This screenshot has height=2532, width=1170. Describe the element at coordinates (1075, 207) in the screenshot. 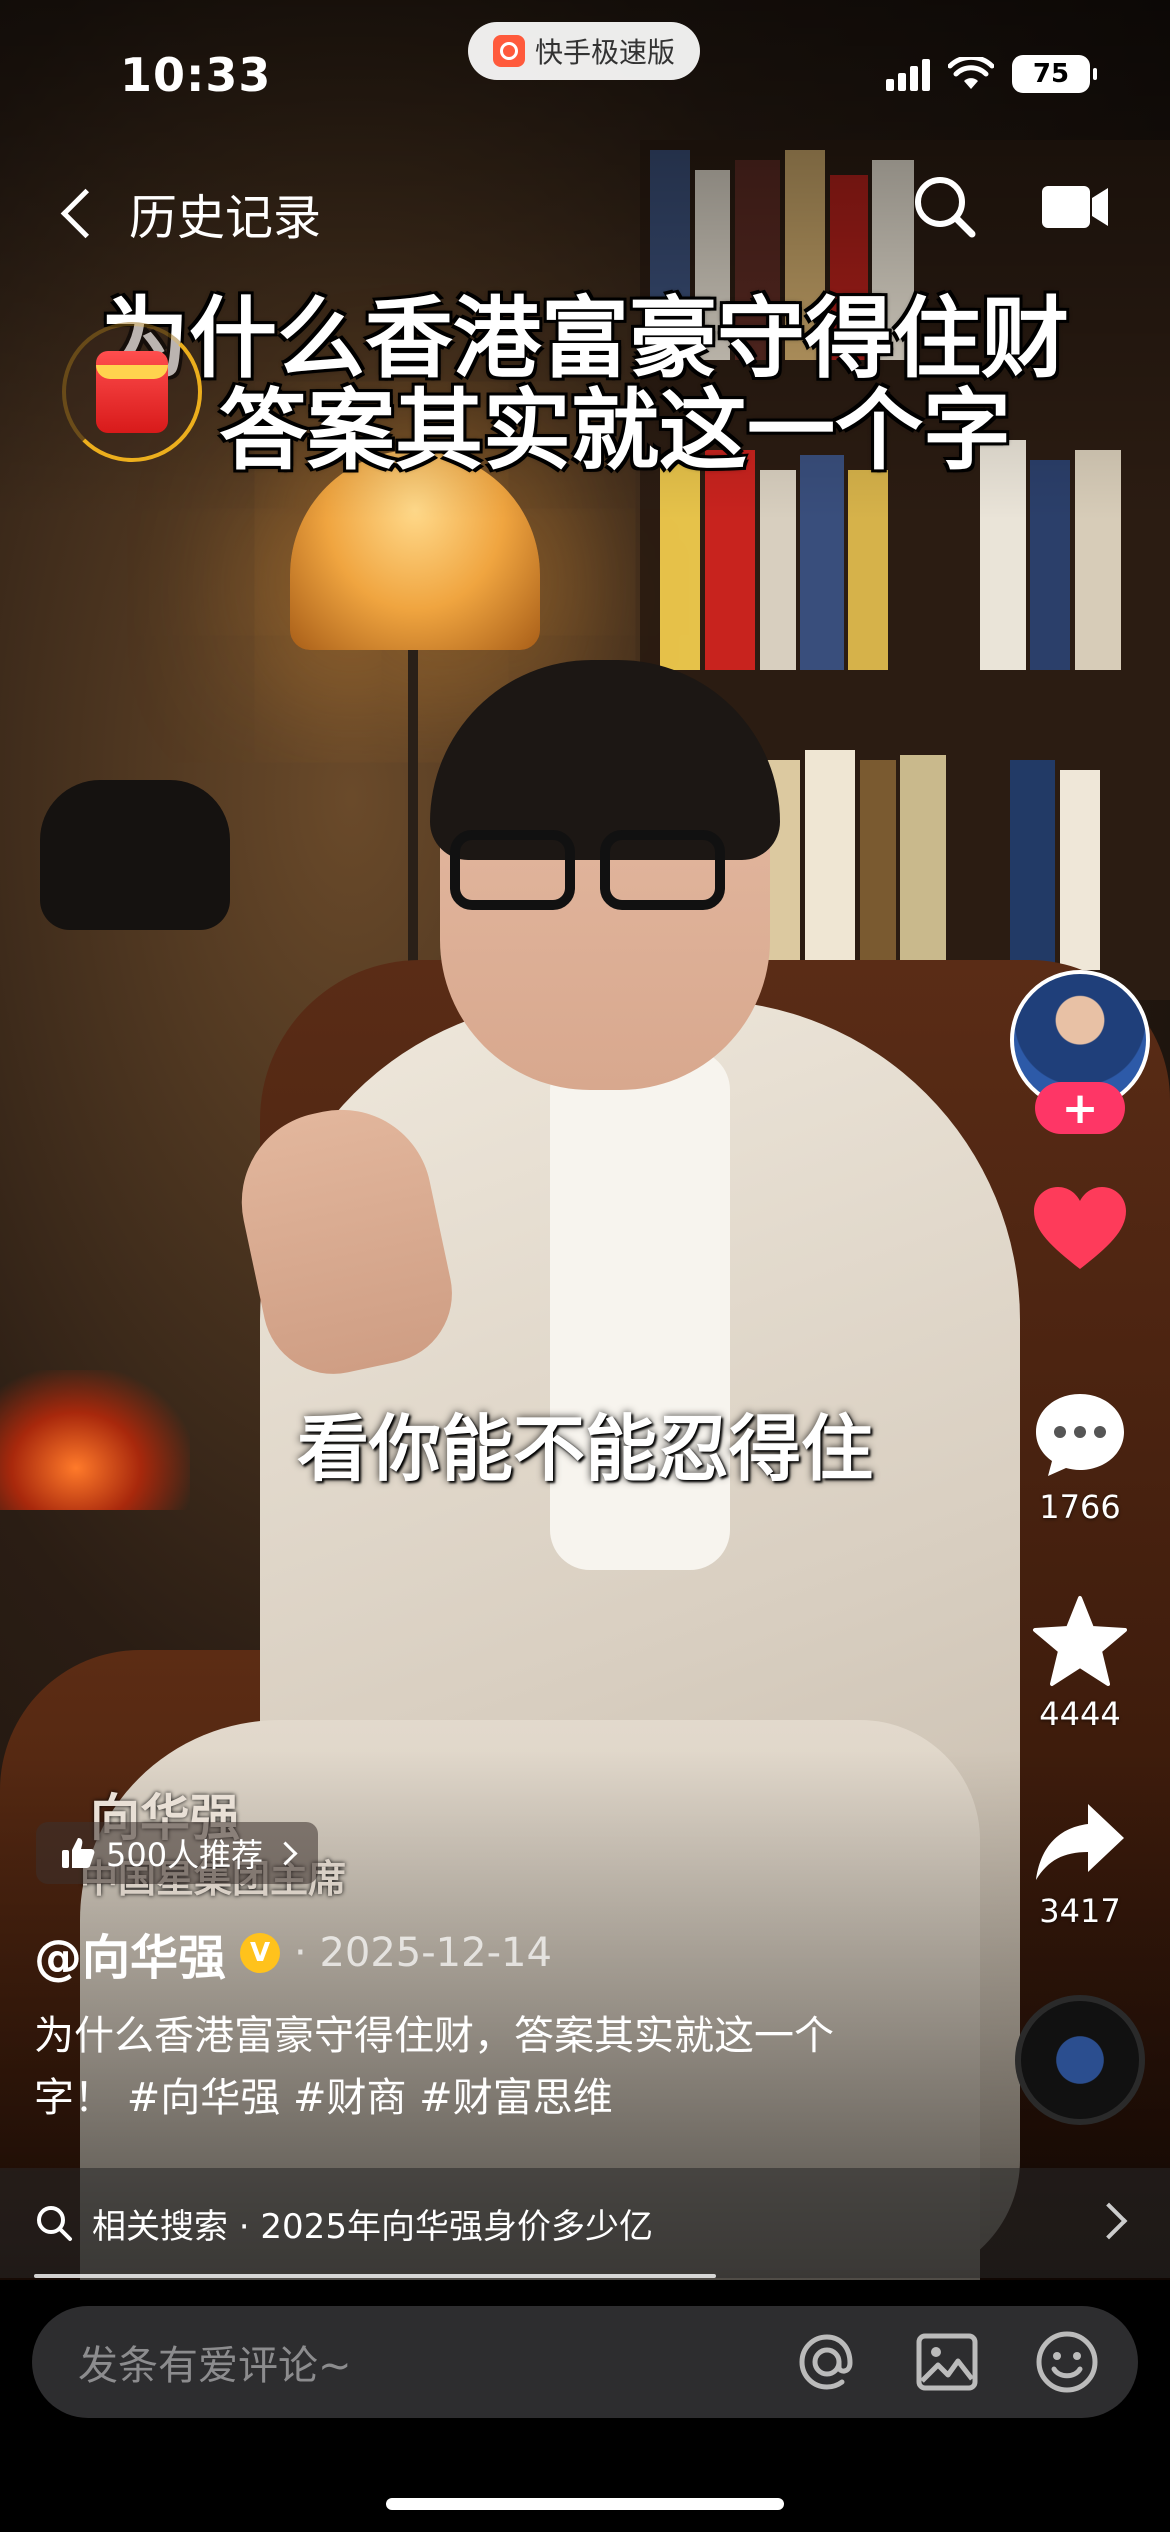

I see `video-camera-icon` at that location.